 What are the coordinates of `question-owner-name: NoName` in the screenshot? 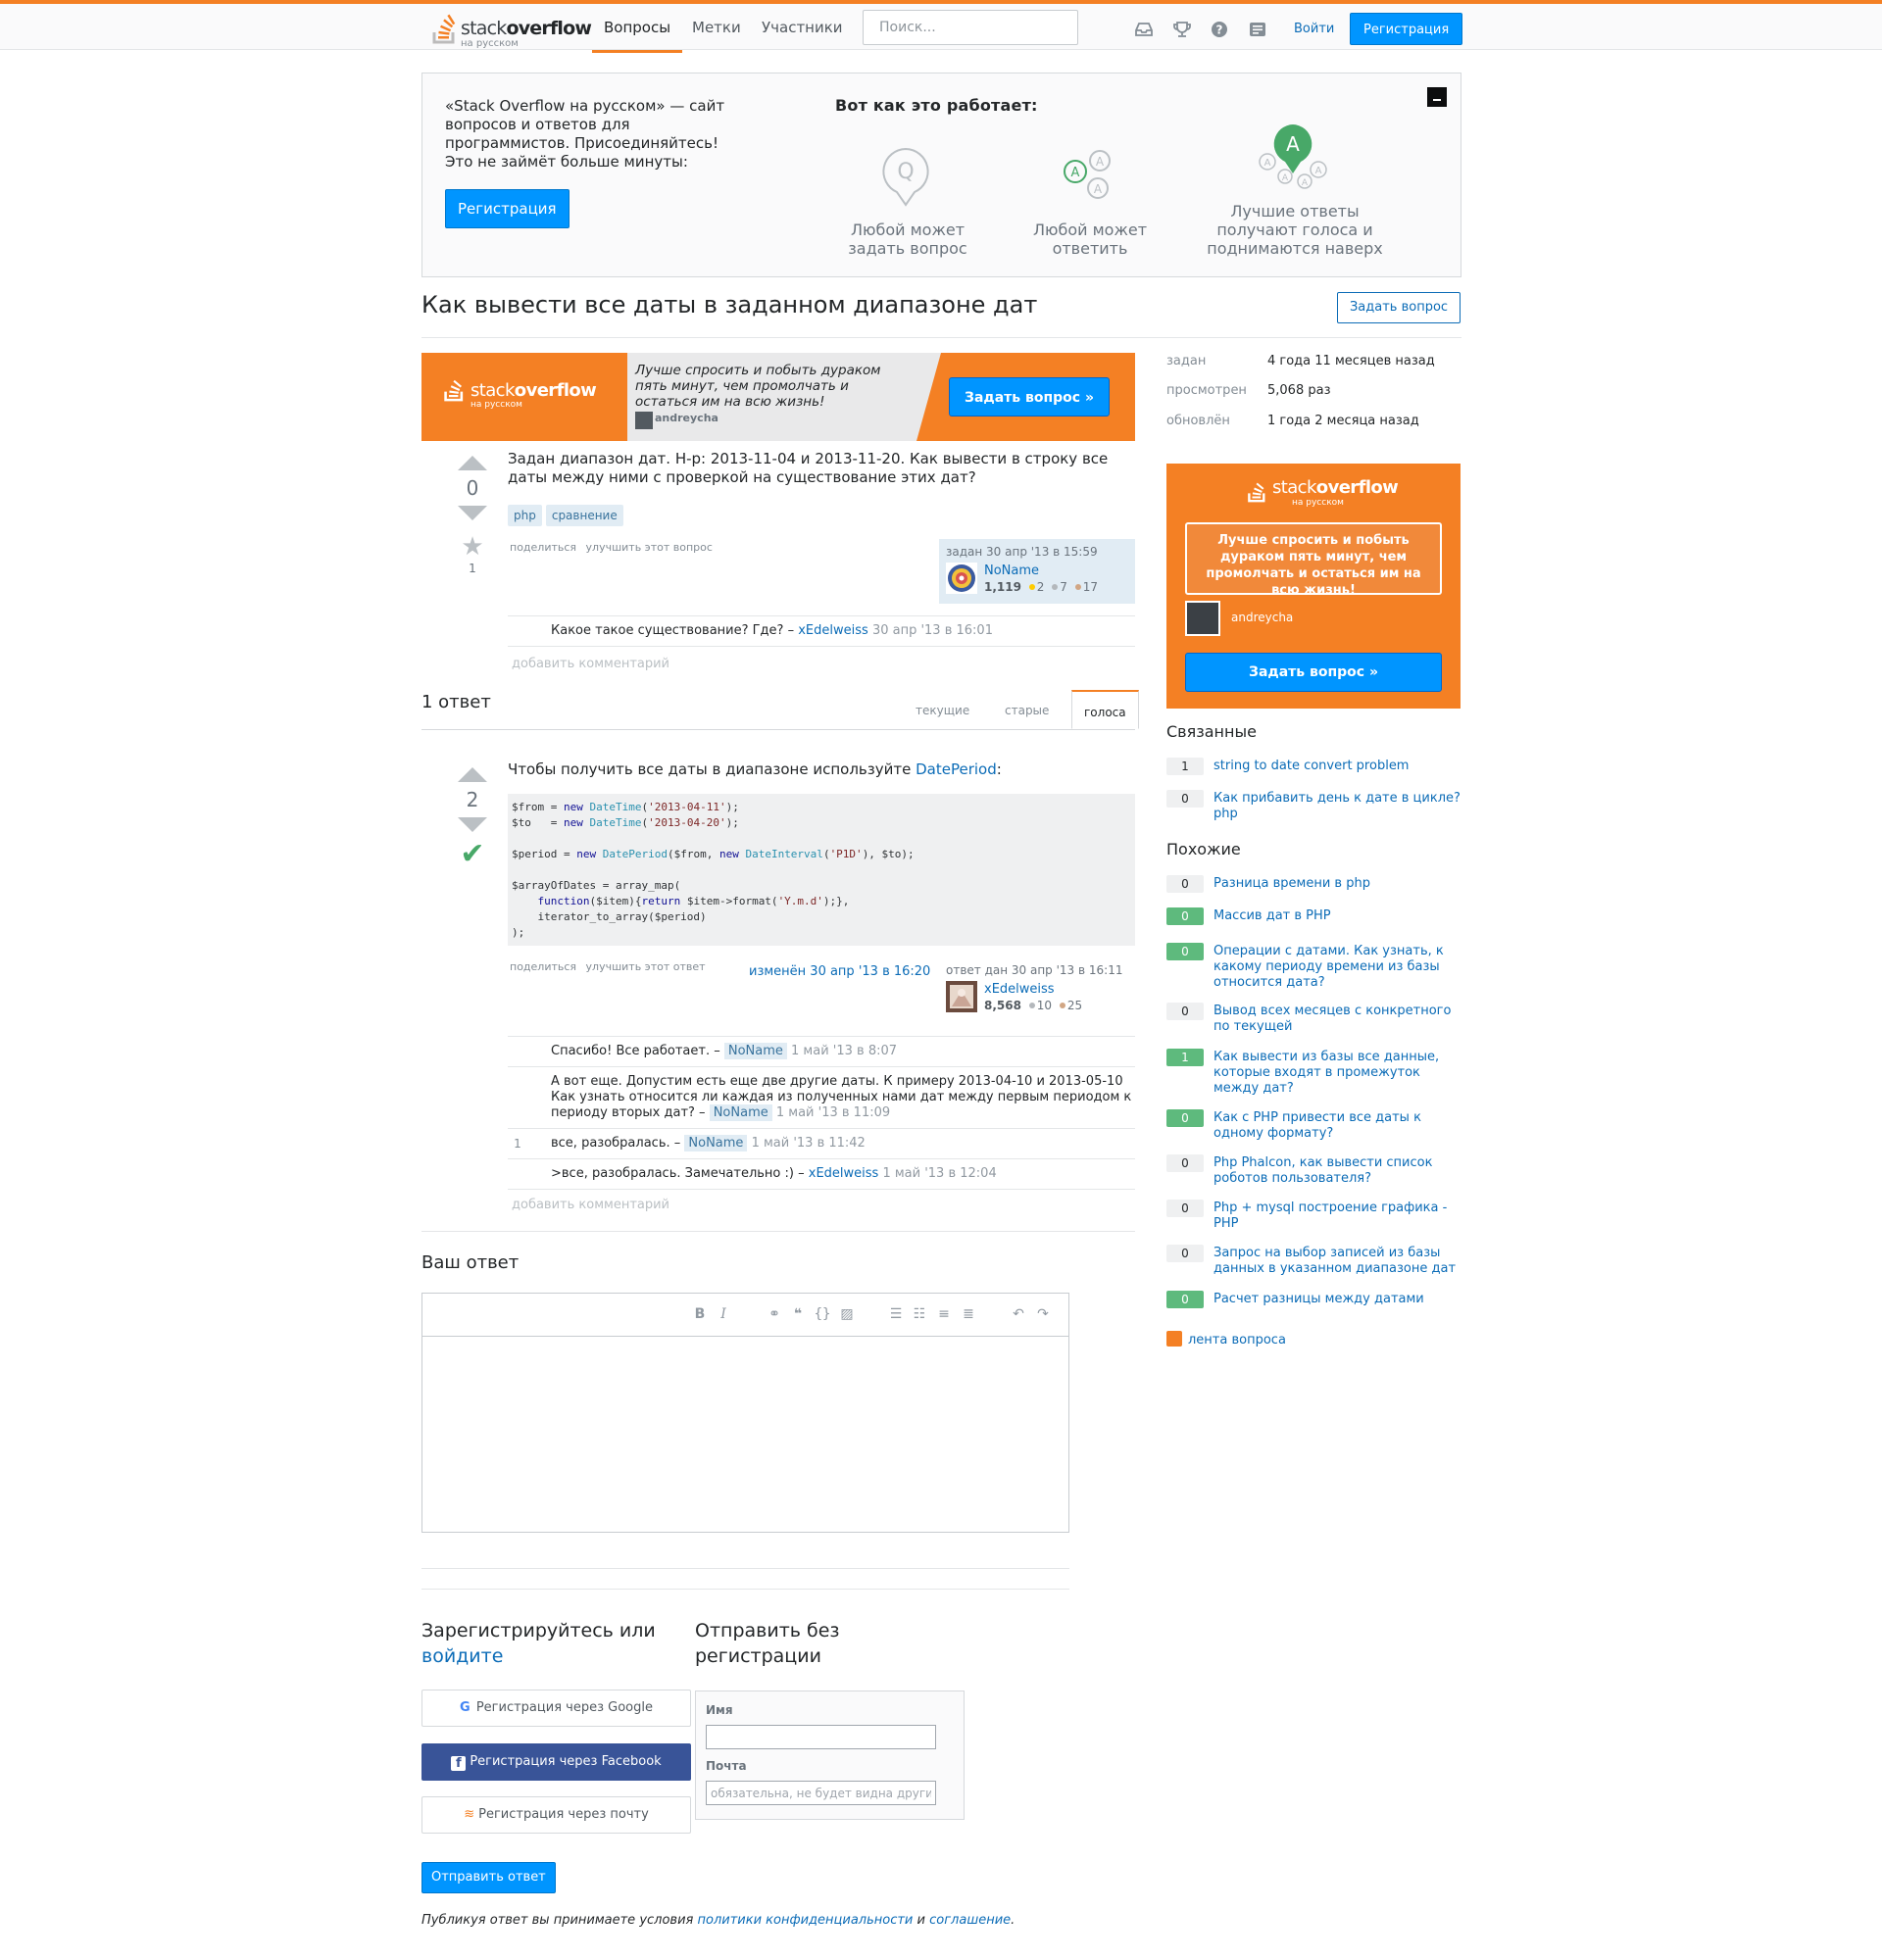 It's located at (1012, 571).